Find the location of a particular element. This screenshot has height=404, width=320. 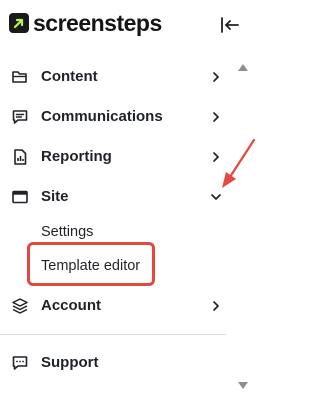

sub-item-settings: Settings is located at coordinates (67, 232).